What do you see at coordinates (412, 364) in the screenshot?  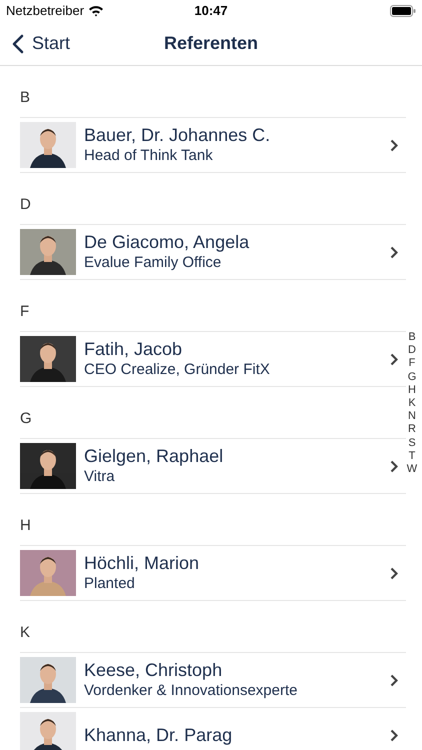 I see `index-letter: F` at bounding box center [412, 364].